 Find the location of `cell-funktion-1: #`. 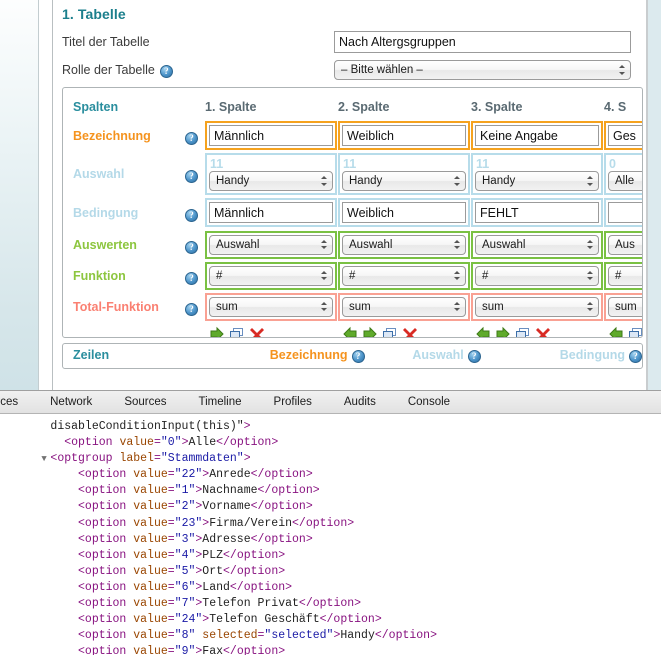

cell-funktion-1: # is located at coordinates (271, 275).